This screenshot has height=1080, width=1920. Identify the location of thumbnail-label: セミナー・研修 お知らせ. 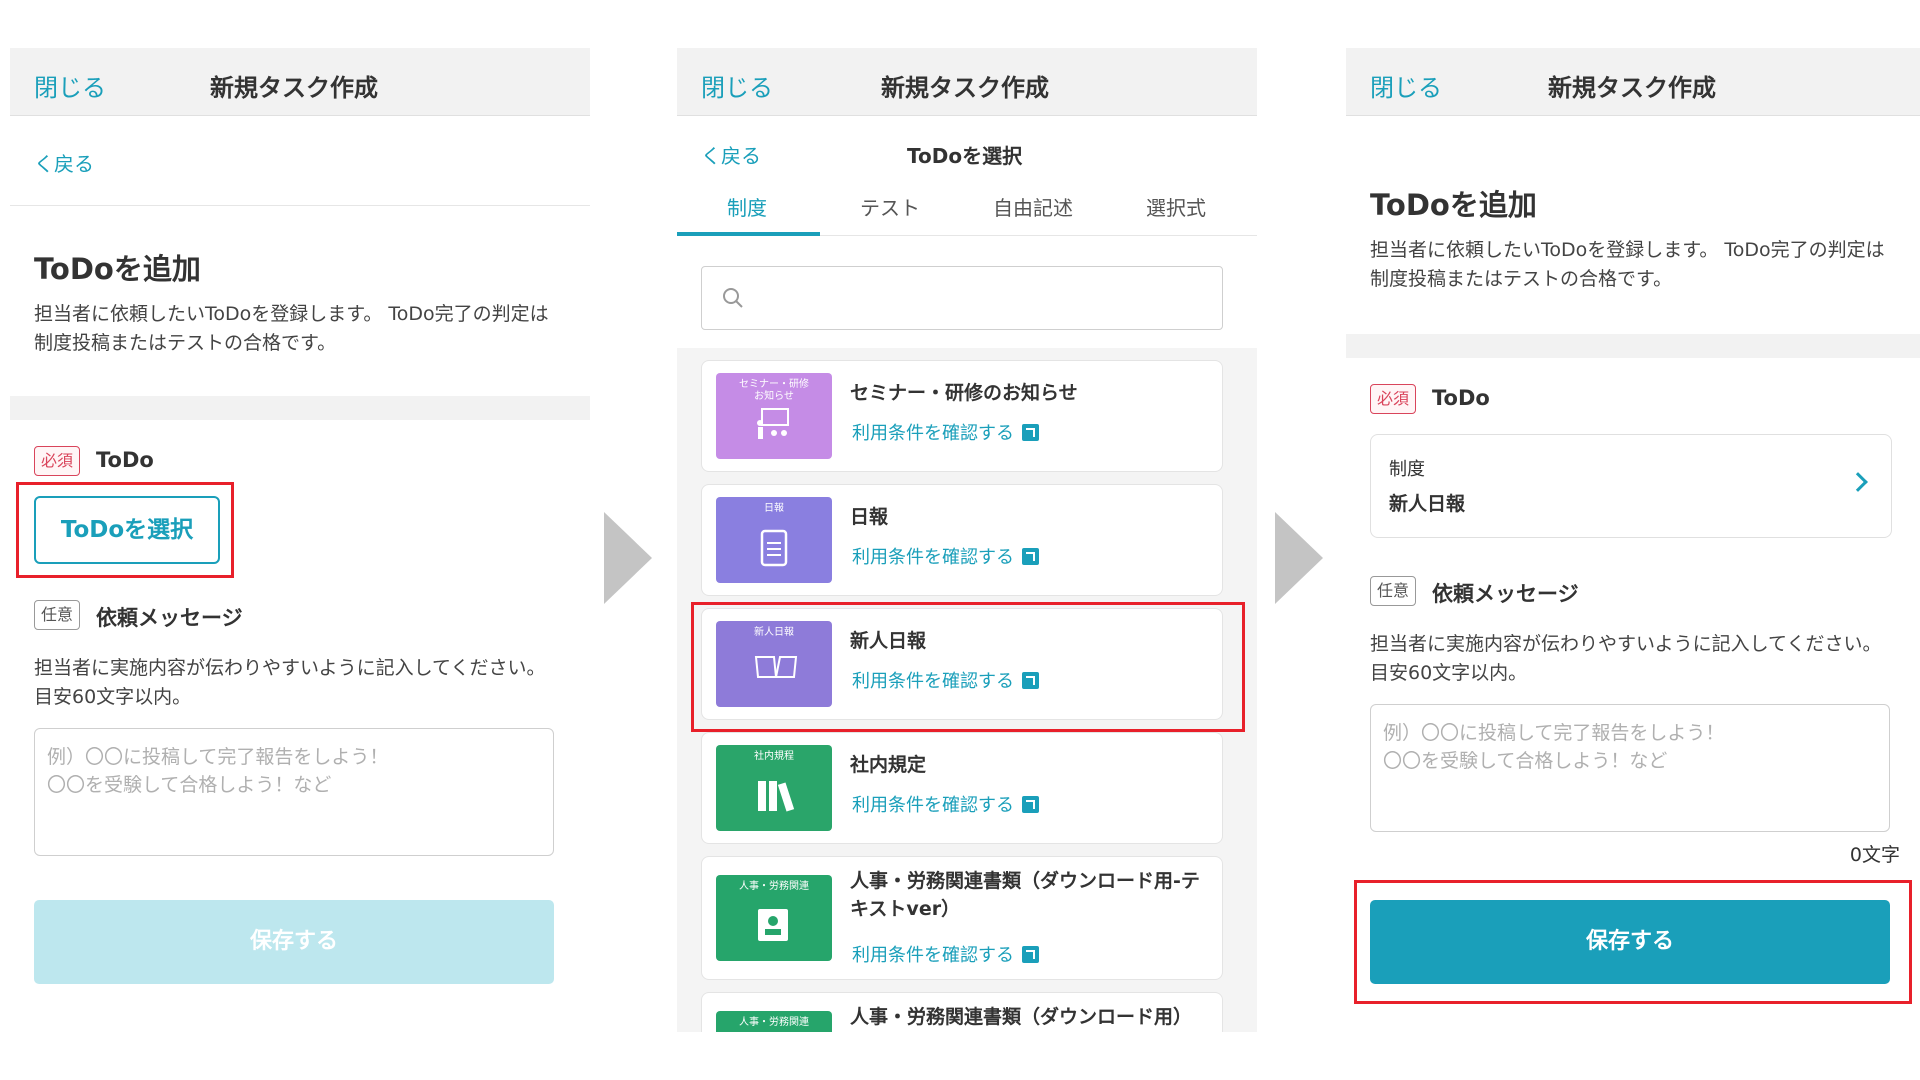
(774, 390).